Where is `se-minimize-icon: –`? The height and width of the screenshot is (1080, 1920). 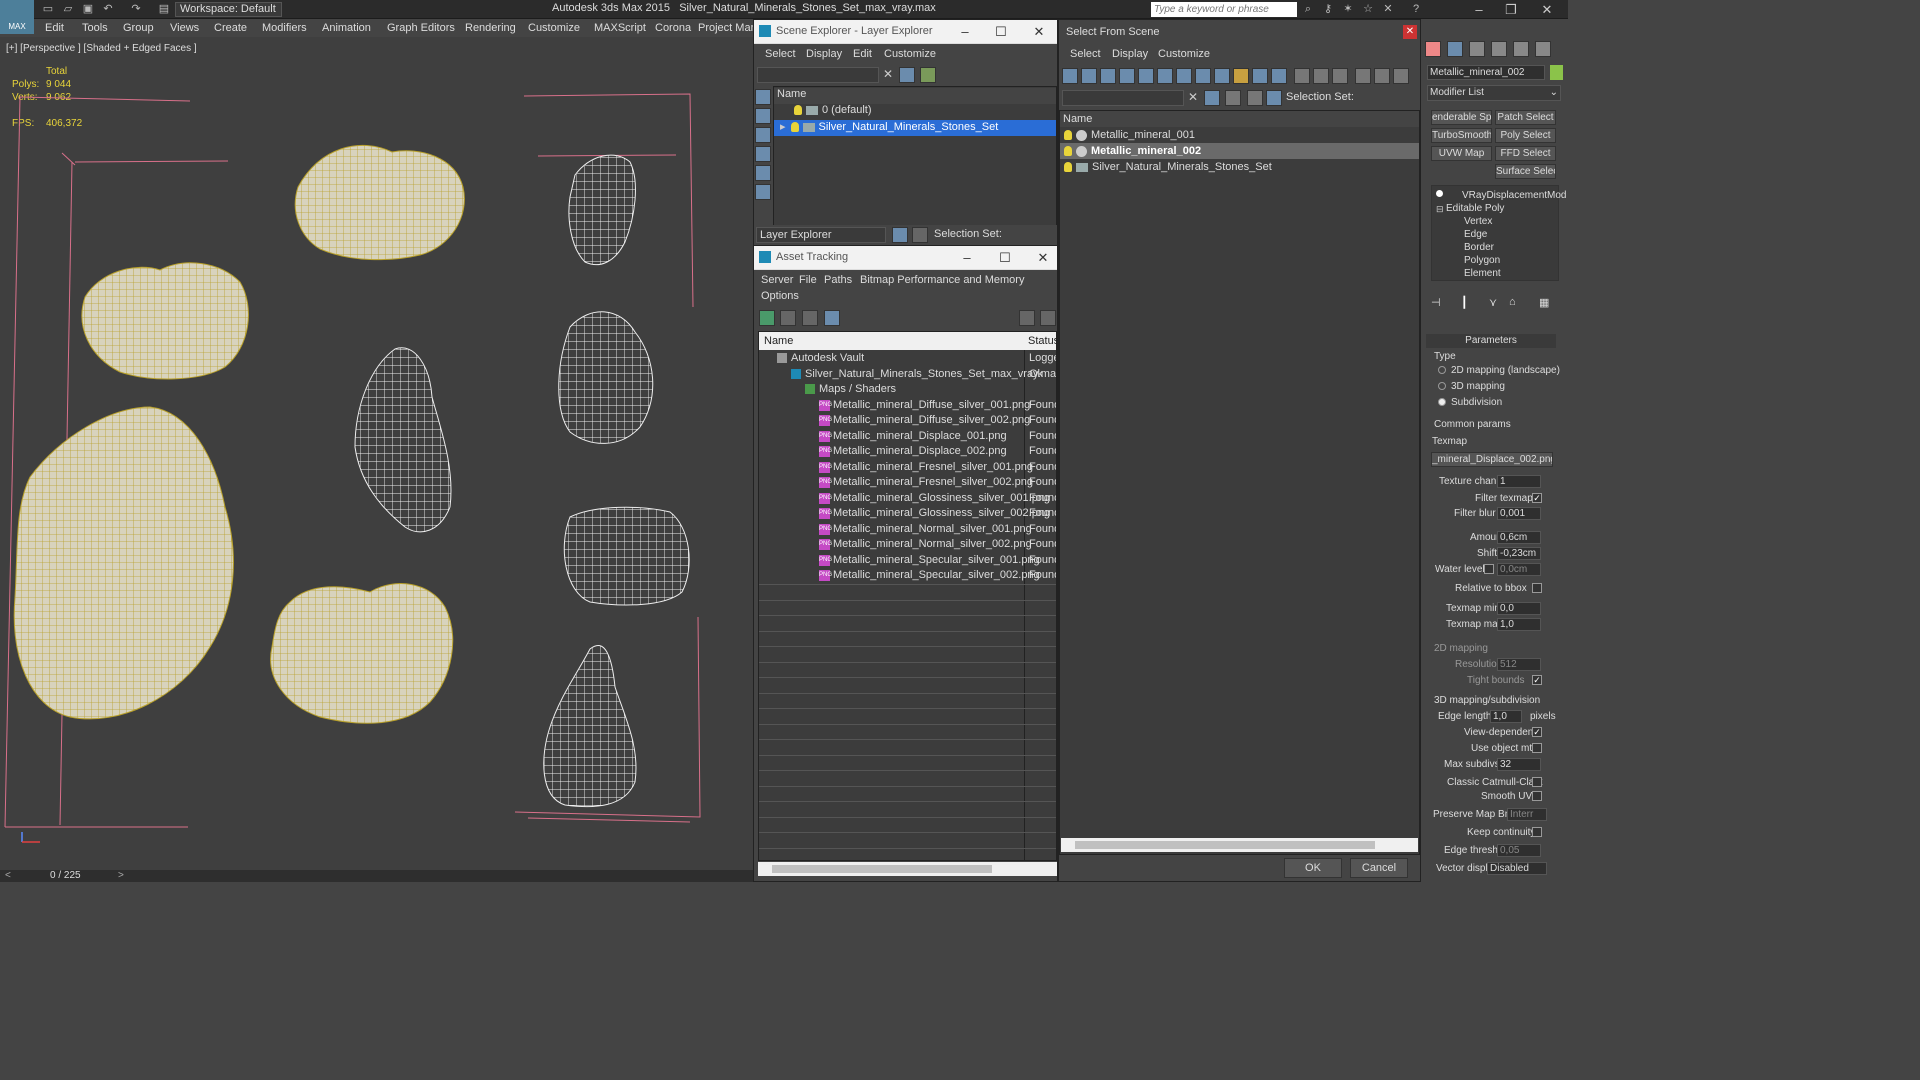 se-minimize-icon: – is located at coordinates (965, 32).